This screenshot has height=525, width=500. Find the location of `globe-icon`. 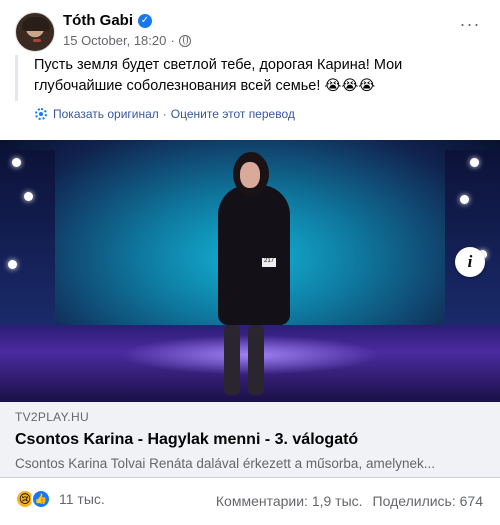

globe-icon is located at coordinates (184, 40).